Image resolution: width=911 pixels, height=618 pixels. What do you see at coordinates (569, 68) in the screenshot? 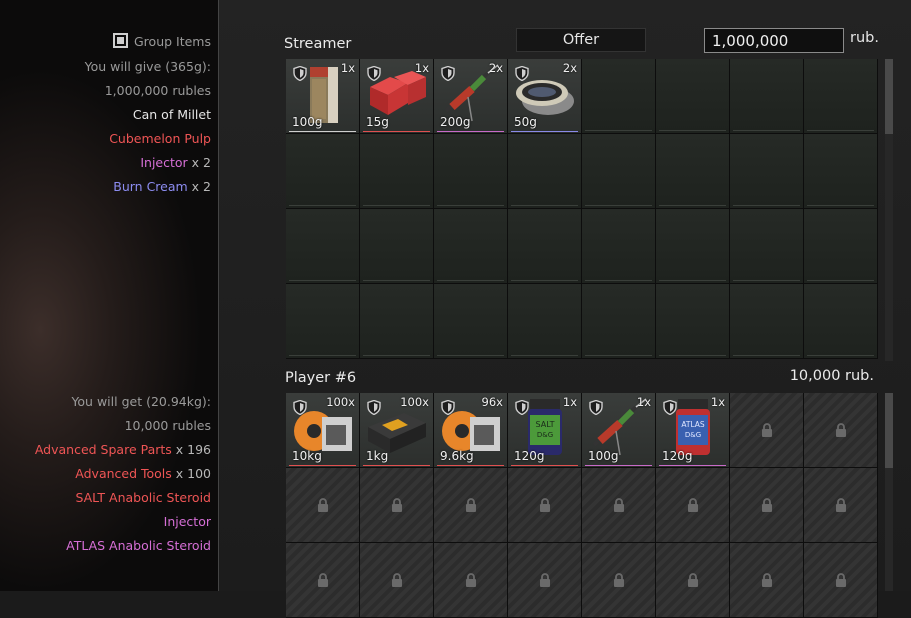
I see `item-quantity: 2x` at bounding box center [569, 68].